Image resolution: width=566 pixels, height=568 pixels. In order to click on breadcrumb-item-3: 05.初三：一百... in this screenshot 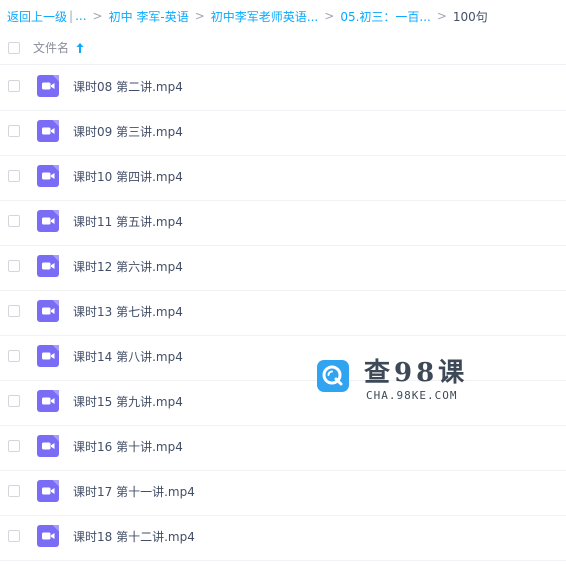, I will do `click(385, 16)`.